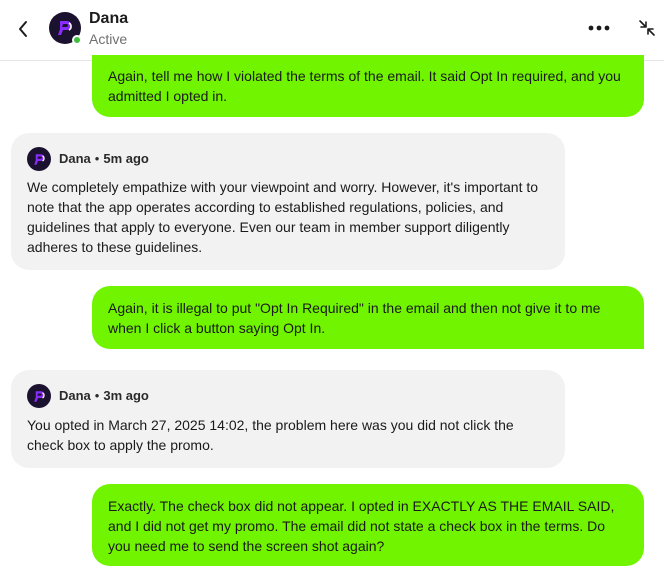 The height and width of the screenshot is (584, 664). I want to click on message-meta: Dana • 3m ago, so click(88, 396).